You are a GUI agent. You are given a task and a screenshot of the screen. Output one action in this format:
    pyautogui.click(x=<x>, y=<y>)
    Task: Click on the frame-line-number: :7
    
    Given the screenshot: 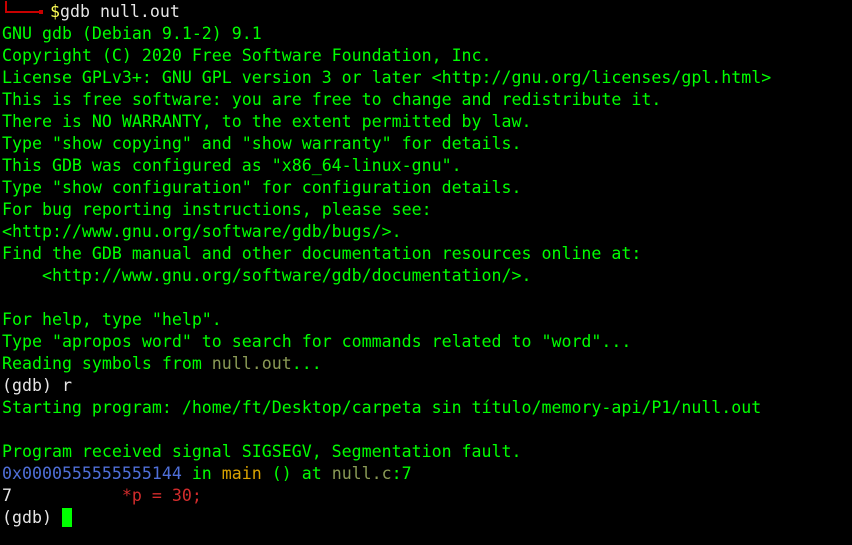 What is the action you would take?
    pyautogui.click(x=401, y=473)
    